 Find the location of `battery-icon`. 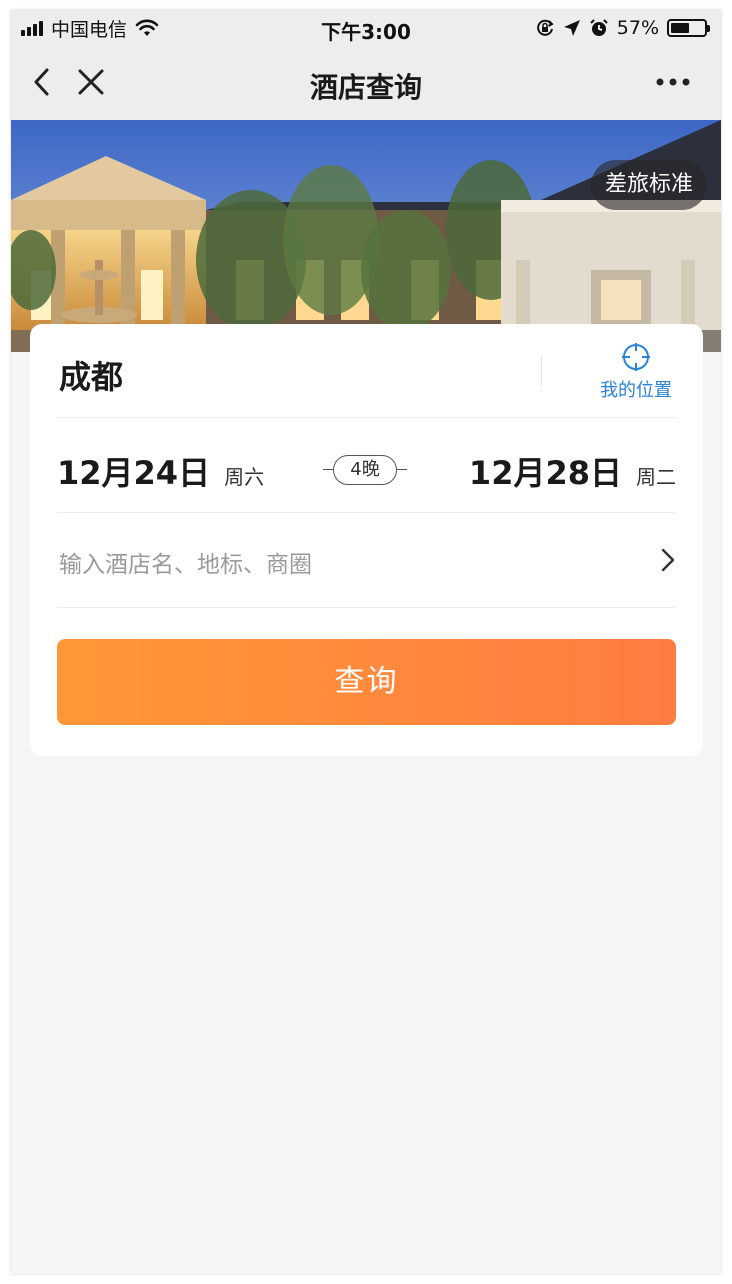

battery-icon is located at coordinates (688, 28).